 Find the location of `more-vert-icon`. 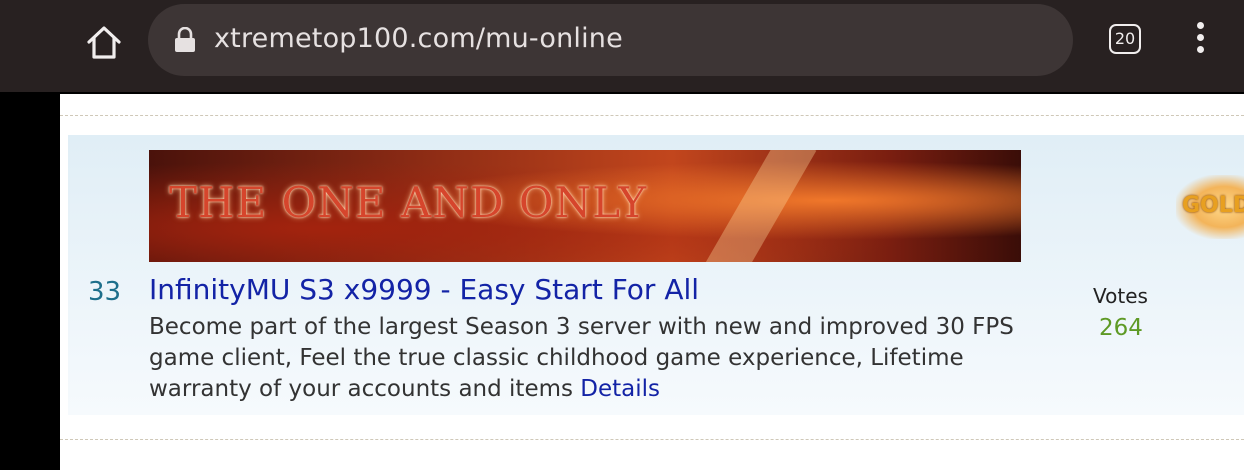

more-vert-icon is located at coordinates (1200, 40).